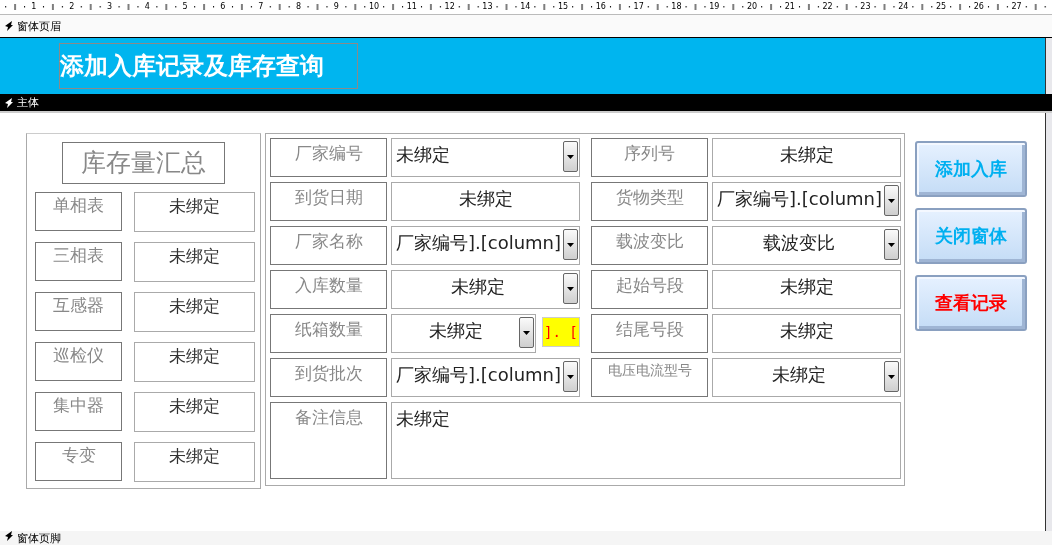 Image resolution: width=1052 pixels, height=545 pixels. I want to click on field-label: 序列号, so click(649, 157).